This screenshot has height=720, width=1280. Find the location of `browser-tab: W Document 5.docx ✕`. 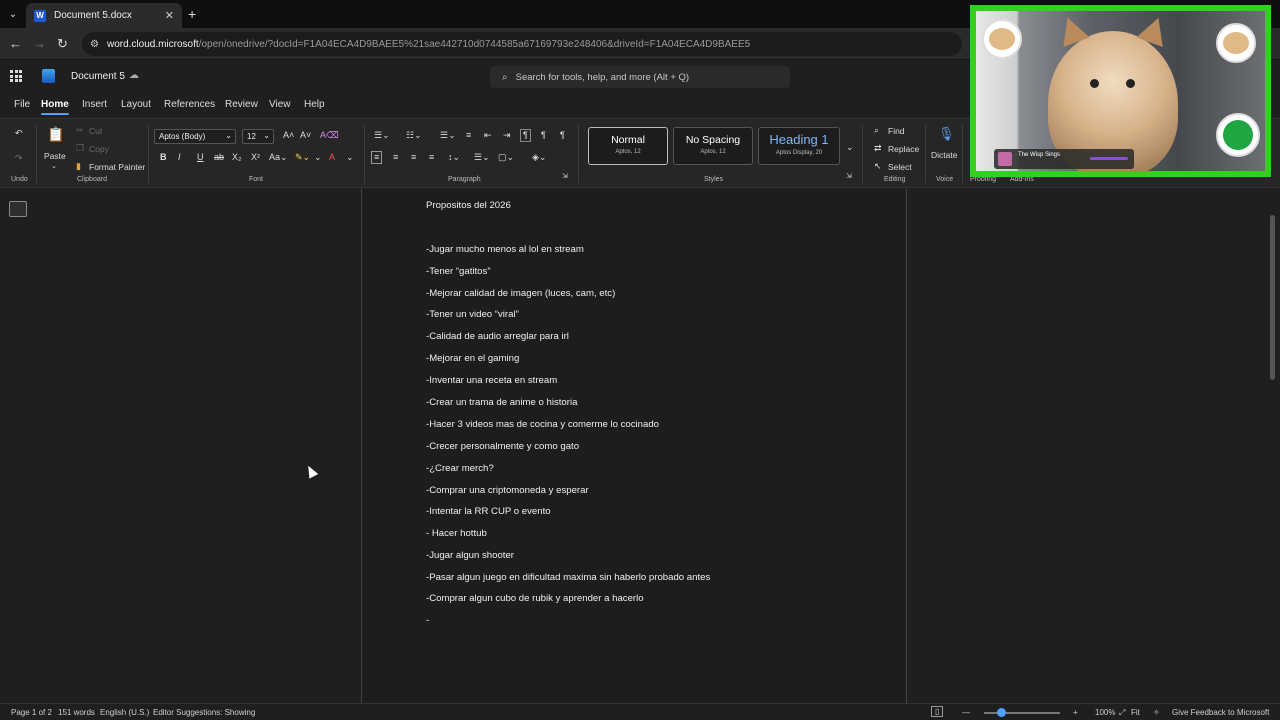

browser-tab: W Document 5.docx ✕ is located at coordinates (104, 15).